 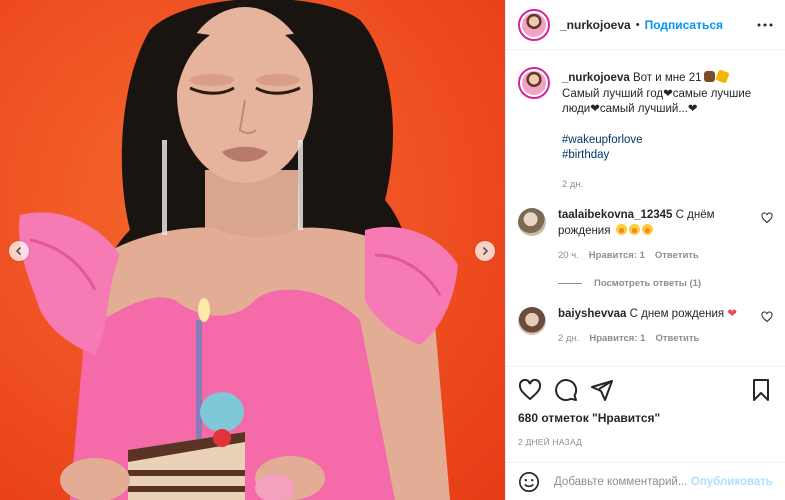 I want to click on view-replies-label: Посмотреть ответы (1), so click(x=648, y=283).